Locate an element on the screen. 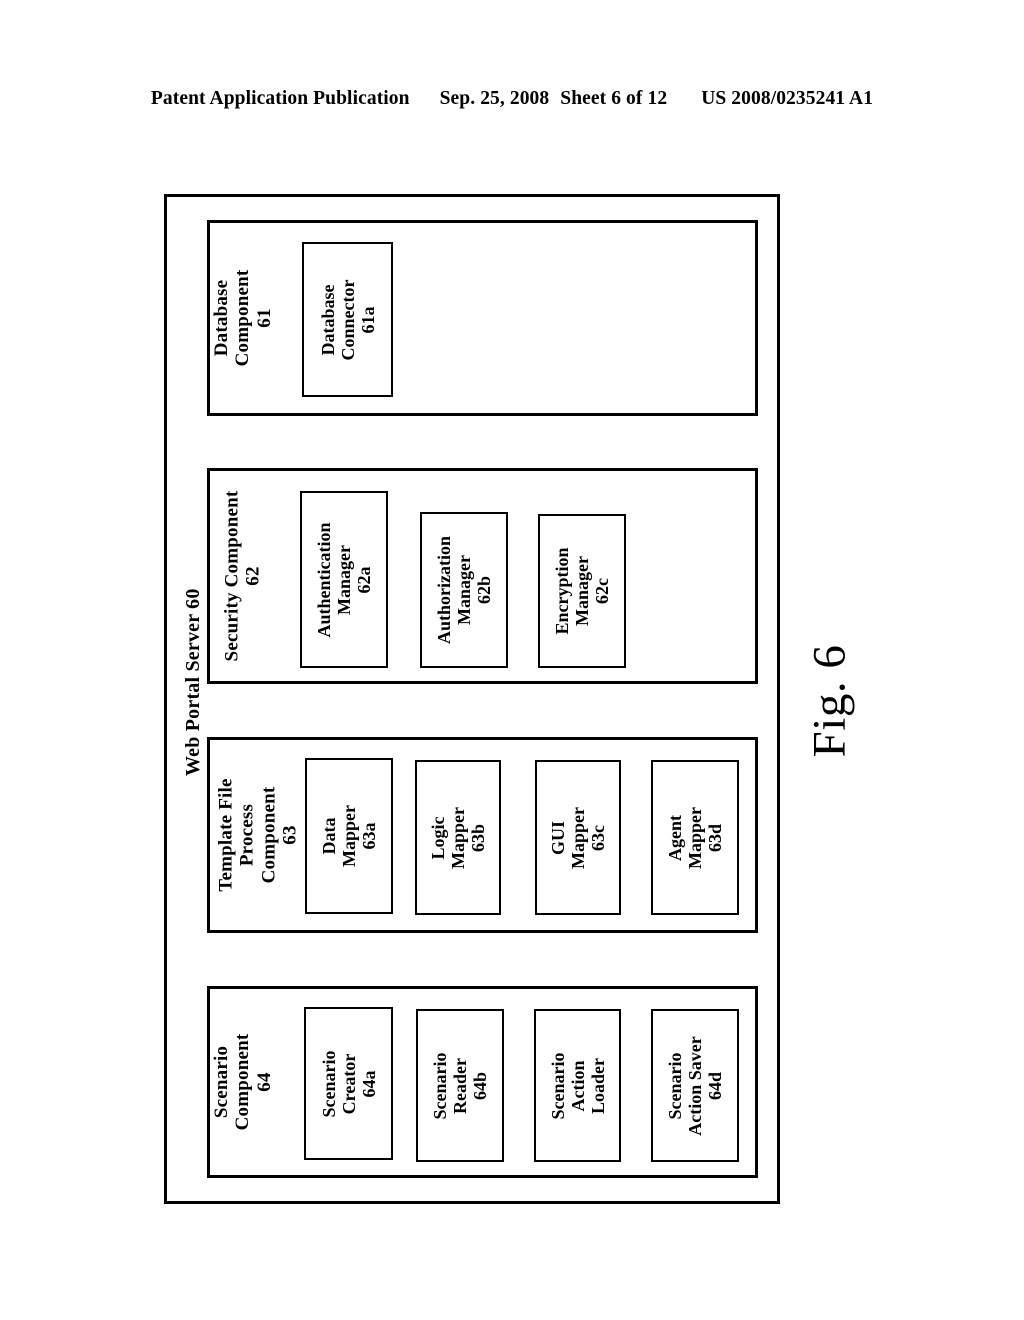 The height and width of the screenshot is (1320, 1024). box-scenario-action-saver: Scenario Action Saver 64d is located at coordinates (695, 1085).